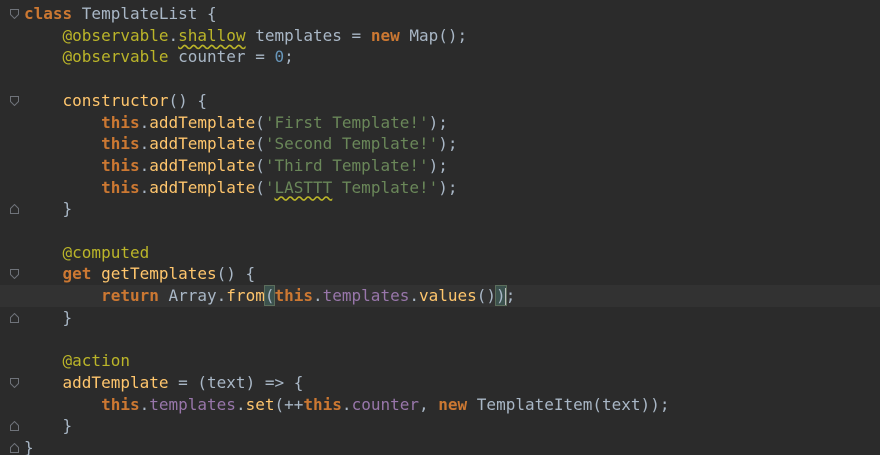 Image resolution: width=880 pixels, height=455 pixels. Describe the element at coordinates (135, 296) in the screenshot. I see `code-token: return` at that location.